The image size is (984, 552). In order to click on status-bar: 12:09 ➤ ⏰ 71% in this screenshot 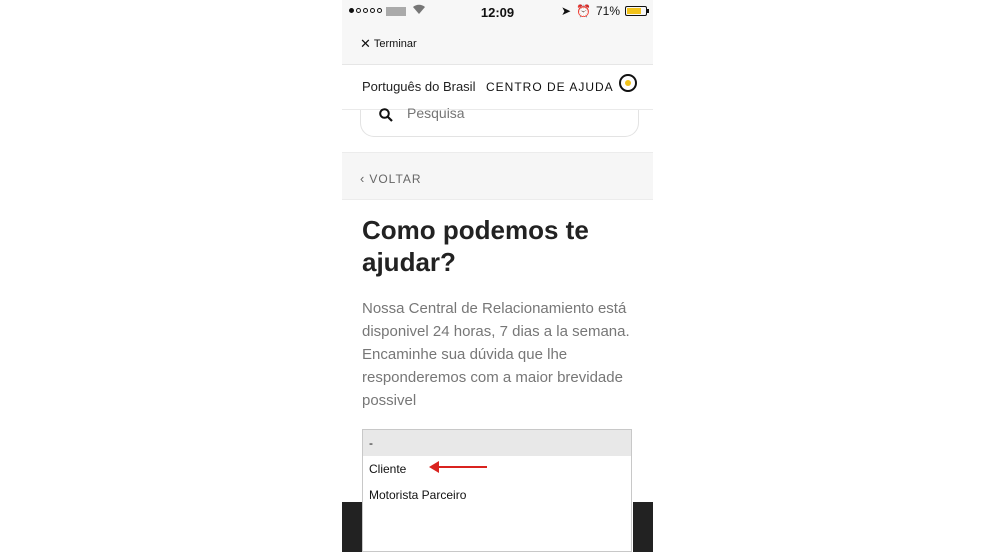, I will do `click(497, 12)`.